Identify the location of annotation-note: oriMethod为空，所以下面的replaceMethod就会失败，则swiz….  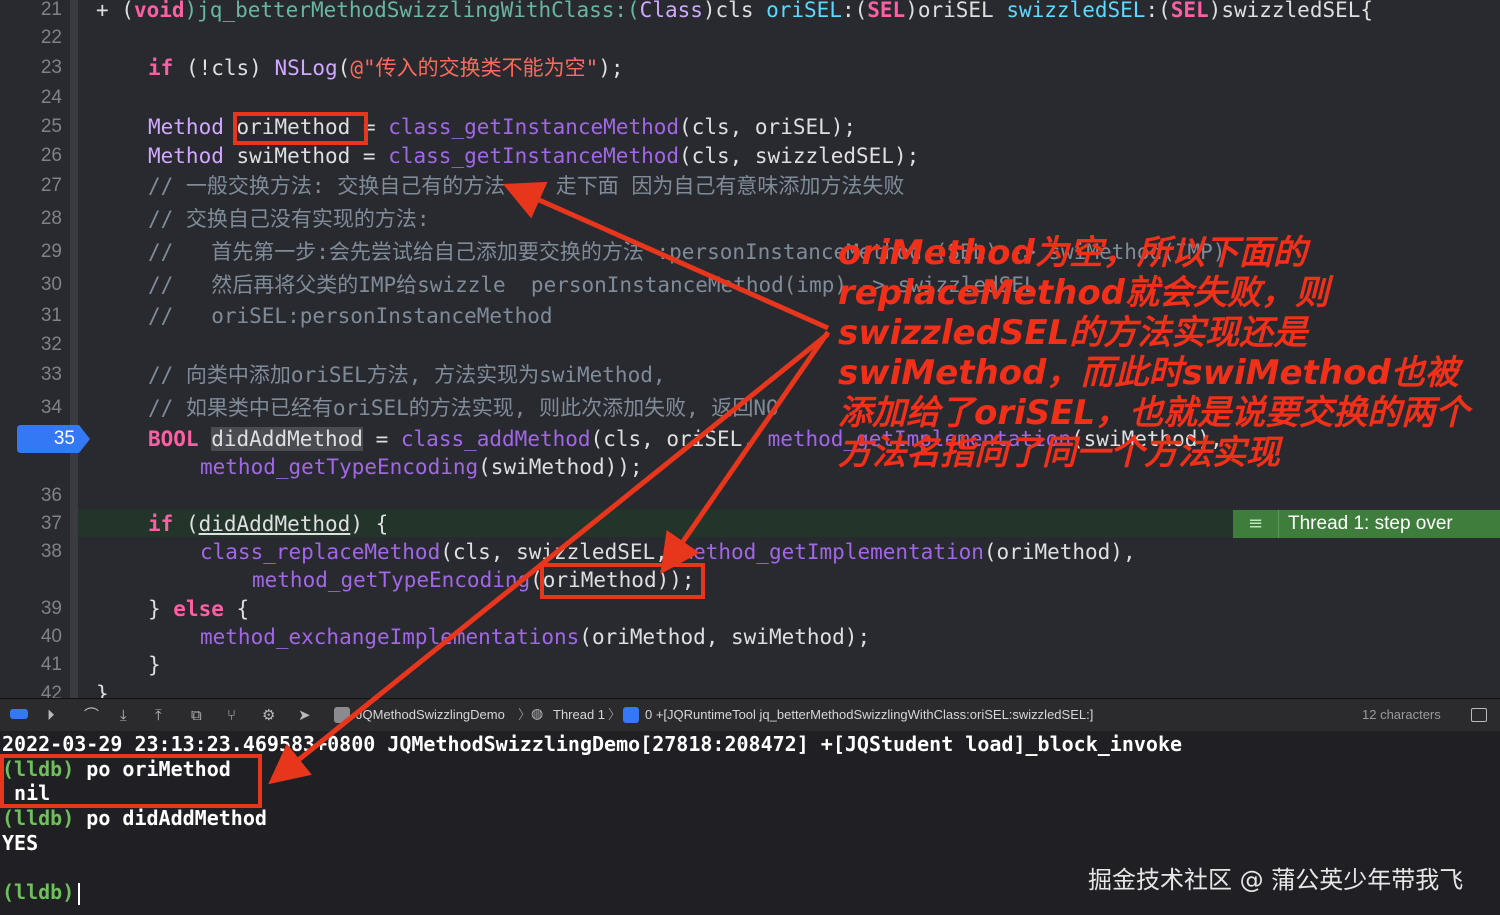
(1154, 353).